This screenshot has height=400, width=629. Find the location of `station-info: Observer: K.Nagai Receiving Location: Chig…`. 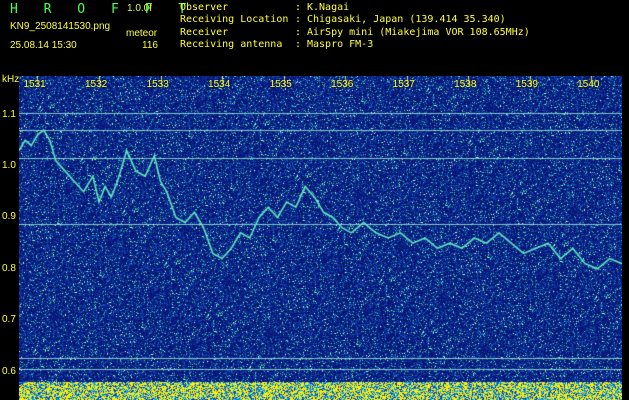

station-info: Observer: K.Nagai Receiving Location: Chig… is located at coordinates (355, 27).